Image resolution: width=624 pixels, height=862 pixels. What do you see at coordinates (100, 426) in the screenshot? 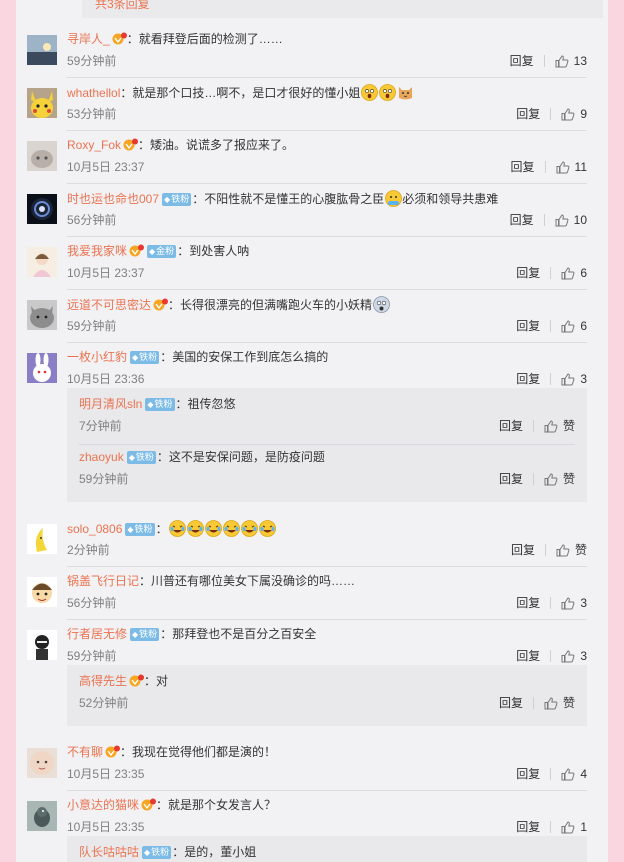
I see `timestamp: 7分钟前` at bounding box center [100, 426].